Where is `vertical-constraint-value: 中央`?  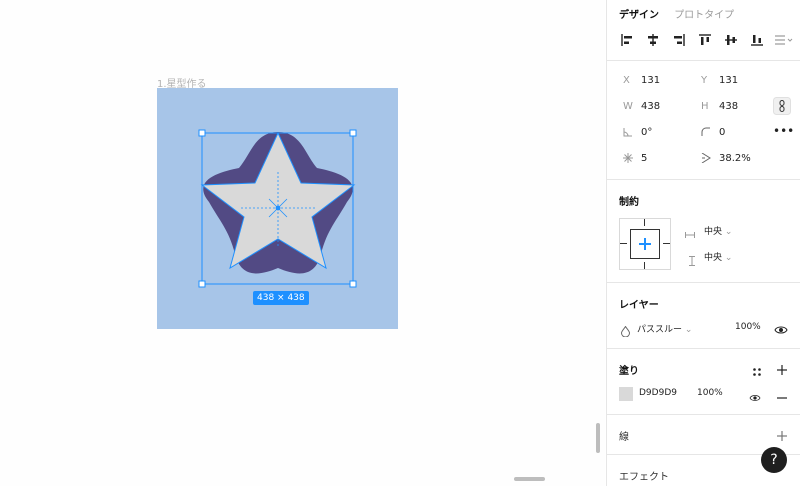
vertical-constraint-value: 中央 is located at coordinates (713, 258).